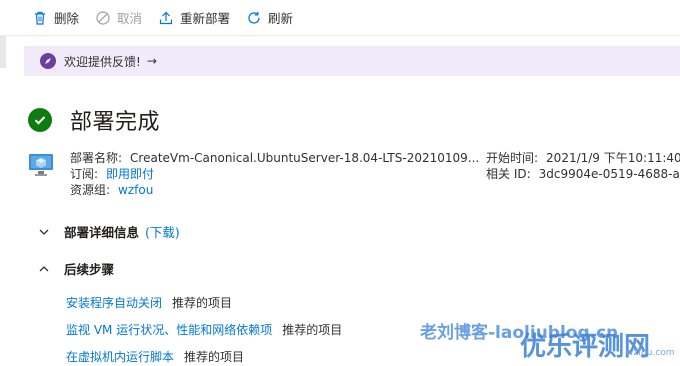 Image resolution: width=680 pixels, height=366 pixels. Describe the element at coordinates (111, 190) in the screenshot. I see `resource-group-row: 资源组: wzfou` at that location.